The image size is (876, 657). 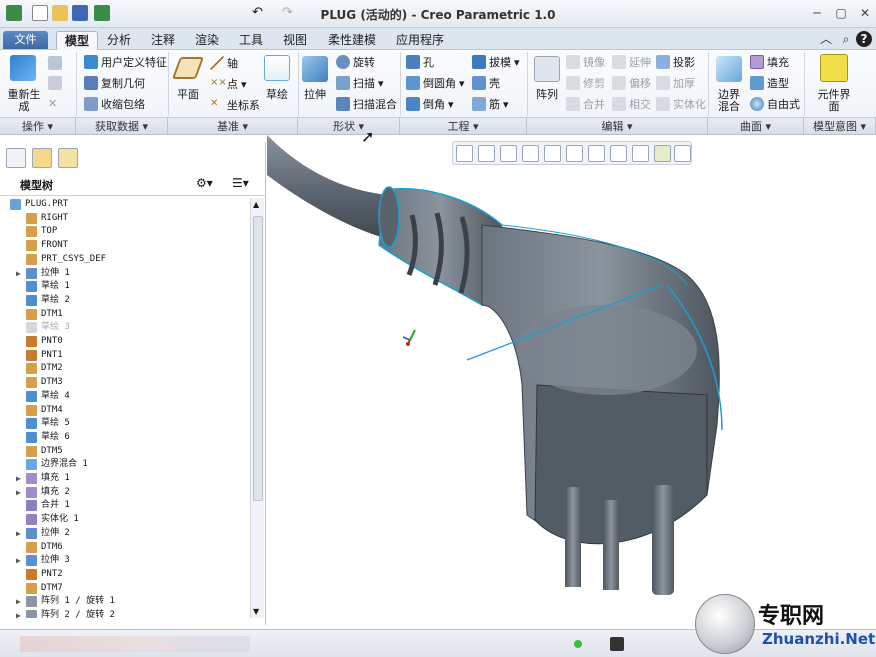 I want to click on zoom-out-icon, so click(x=508, y=153).